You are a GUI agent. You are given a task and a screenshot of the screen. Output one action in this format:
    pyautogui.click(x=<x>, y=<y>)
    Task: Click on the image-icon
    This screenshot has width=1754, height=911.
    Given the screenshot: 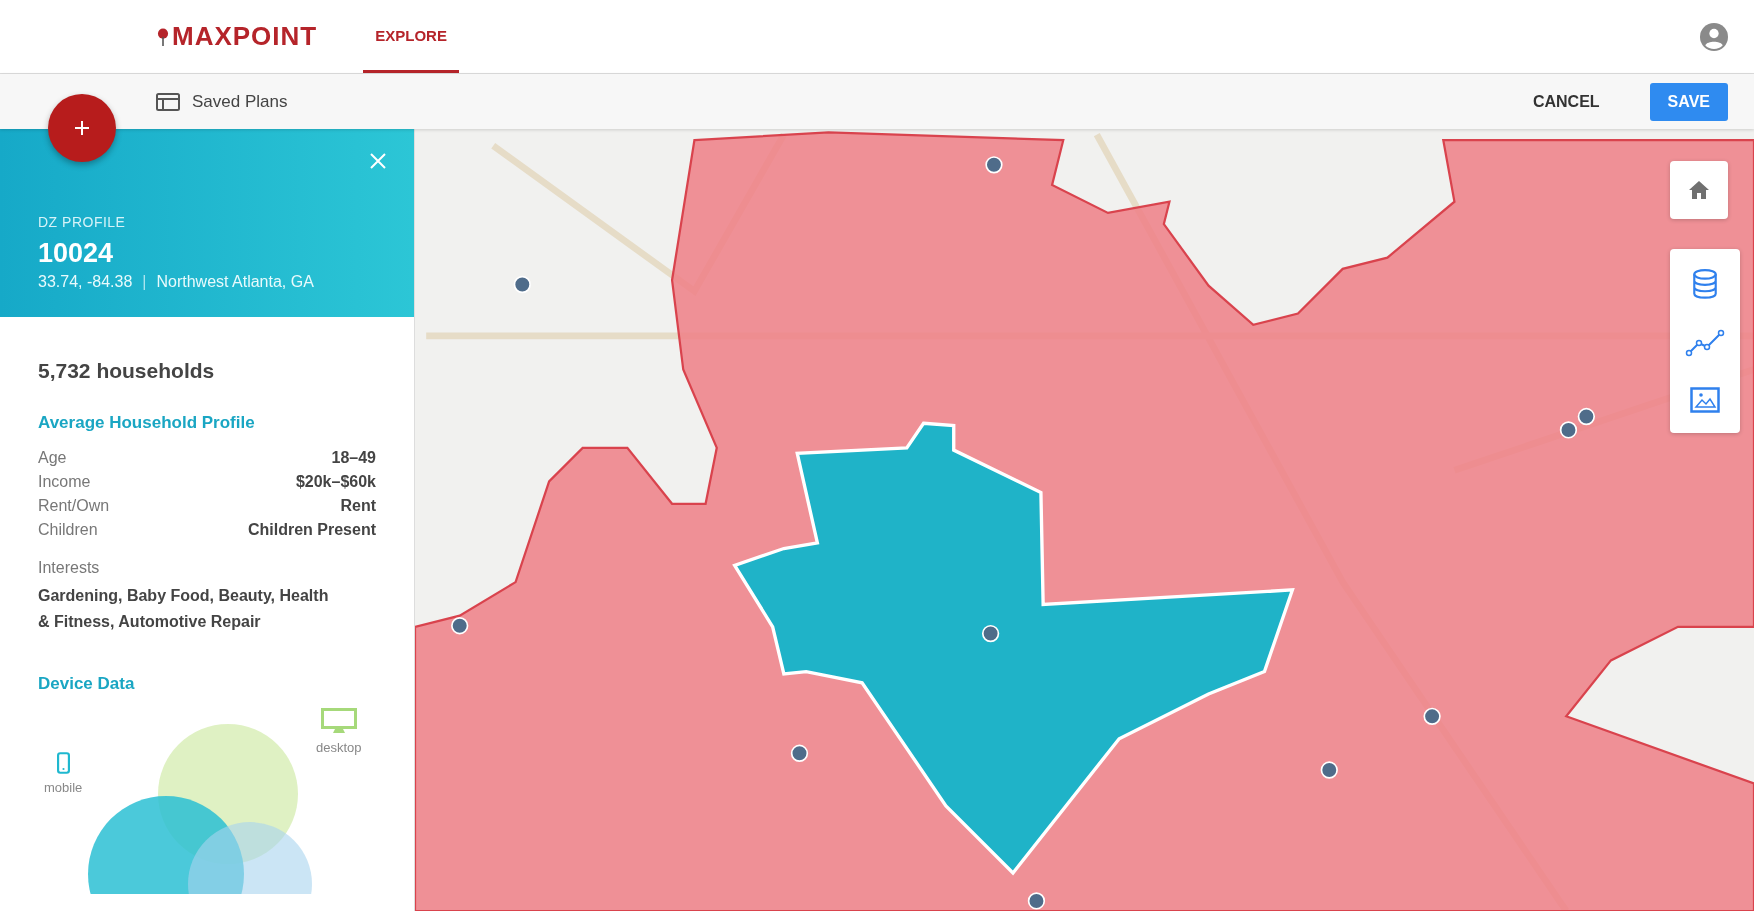 What is the action you would take?
    pyautogui.click(x=1705, y=400)
    